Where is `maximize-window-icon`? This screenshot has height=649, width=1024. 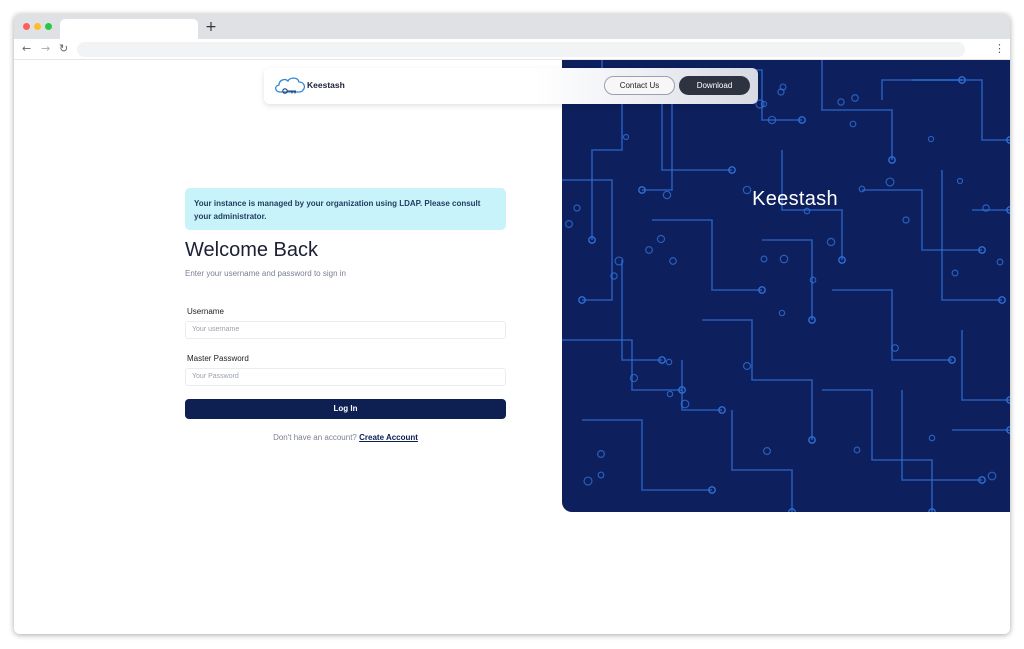
maximize-window-icon is located at coordinates (48, 26).